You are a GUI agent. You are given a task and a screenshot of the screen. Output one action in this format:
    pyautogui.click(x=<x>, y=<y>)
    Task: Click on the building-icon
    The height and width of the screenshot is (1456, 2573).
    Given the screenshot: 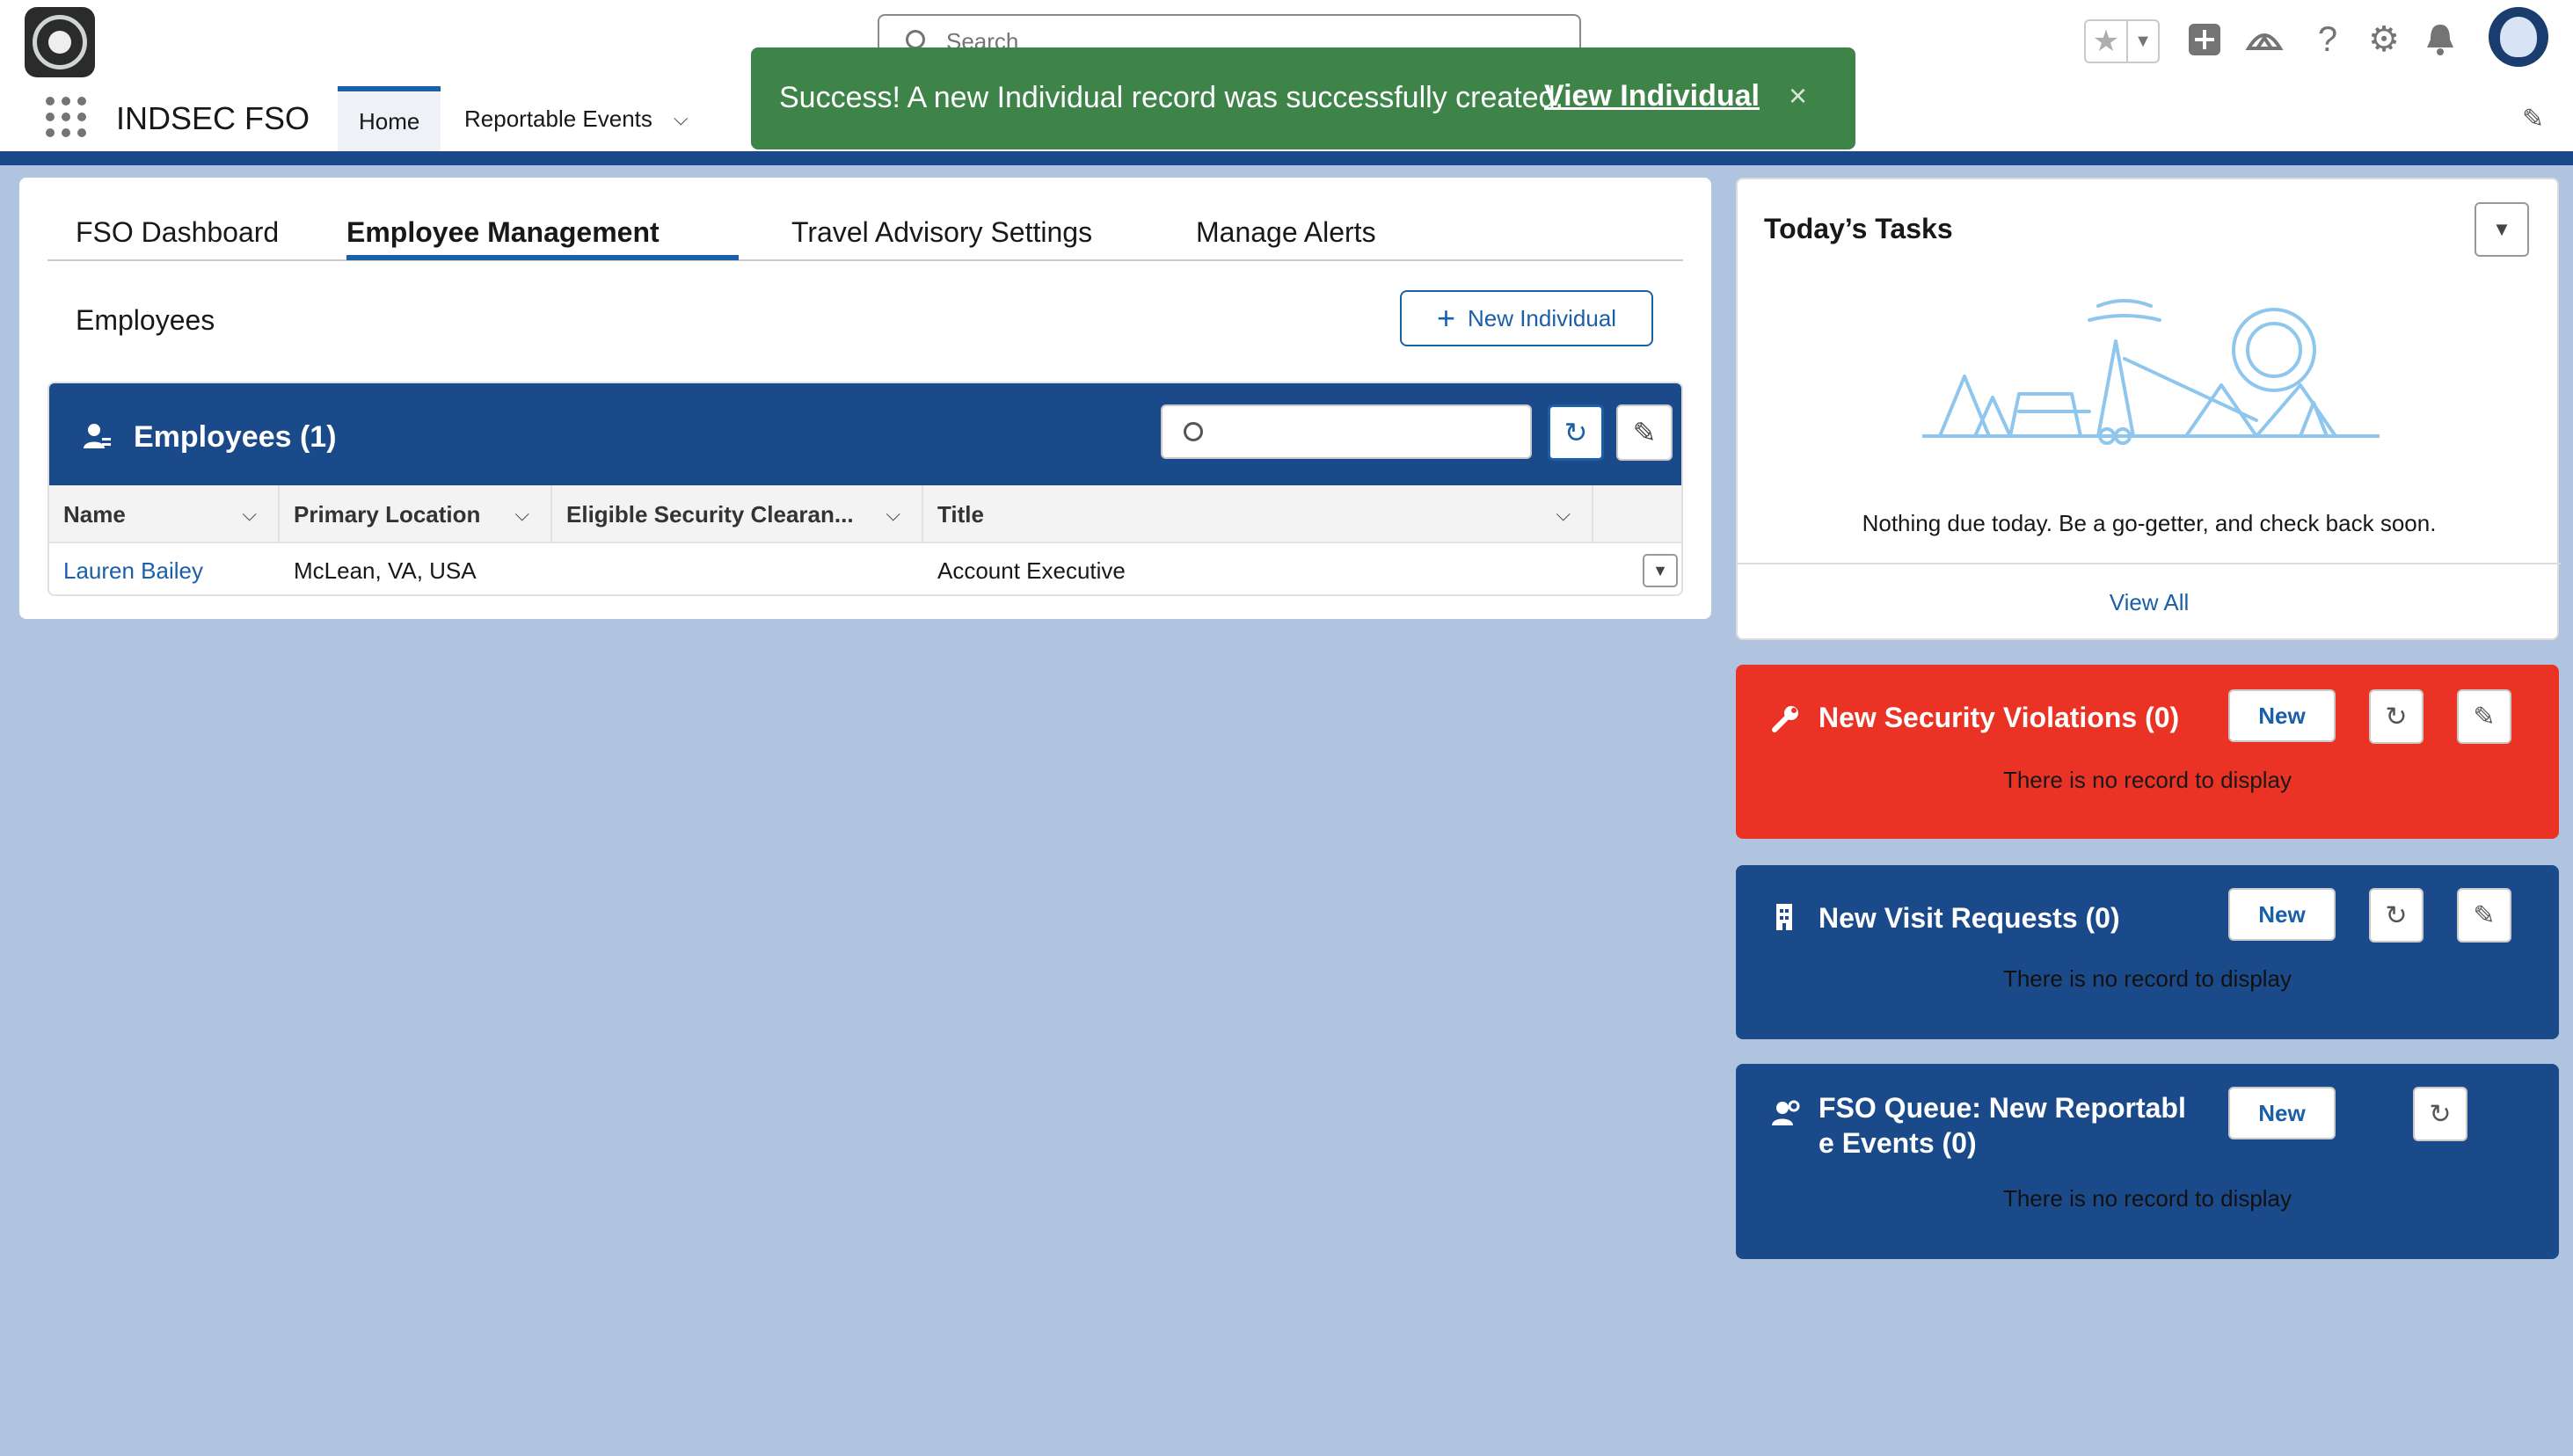 What is the action you would take?
    pyautogui.click(x=1784, y=920)
    